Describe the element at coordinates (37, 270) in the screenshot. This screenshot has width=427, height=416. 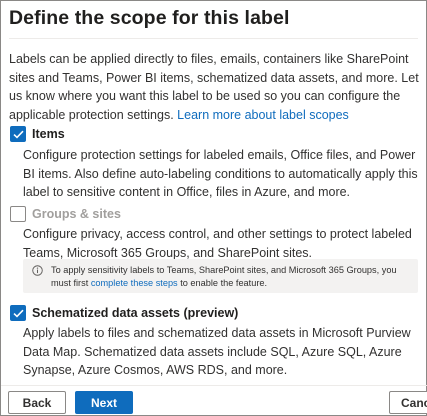
I see `info-icon` at that location.